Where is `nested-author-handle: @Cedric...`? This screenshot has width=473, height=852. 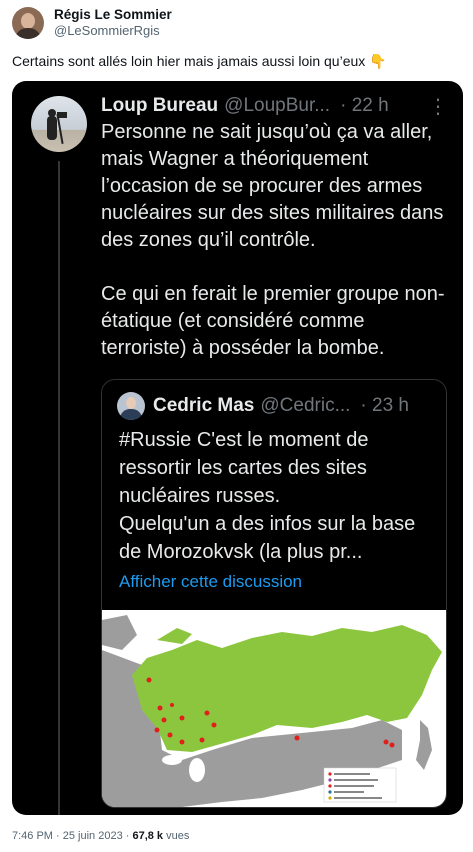
nested-author-handle: @Cedric... is located at coordinates (305, 406).